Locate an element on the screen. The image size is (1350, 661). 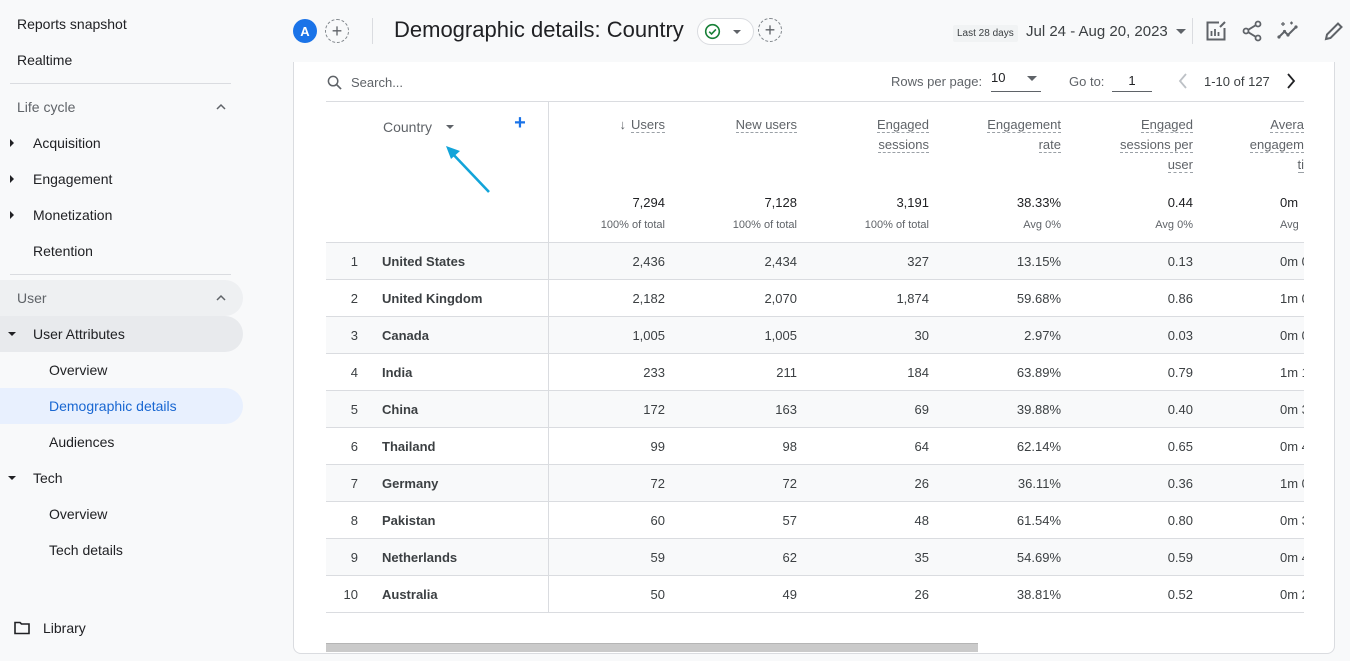
sort-descending-icon: ↓ is located at coordinates (623, 125).